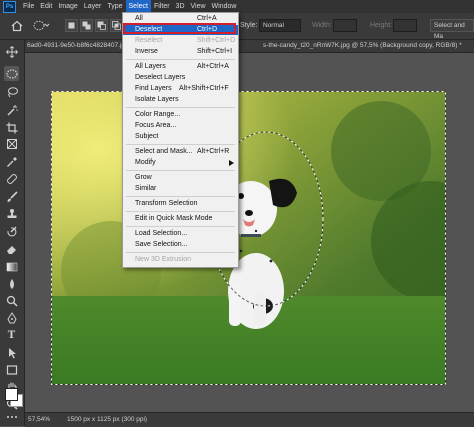 Image resolution: width=474 pixels, height=427 pixels. What do you see at coordinates (215, 51) in the screenshot?
I see `menu-item-shortcut: Shift+Ctrl+I` at bounding box center [215, 51].